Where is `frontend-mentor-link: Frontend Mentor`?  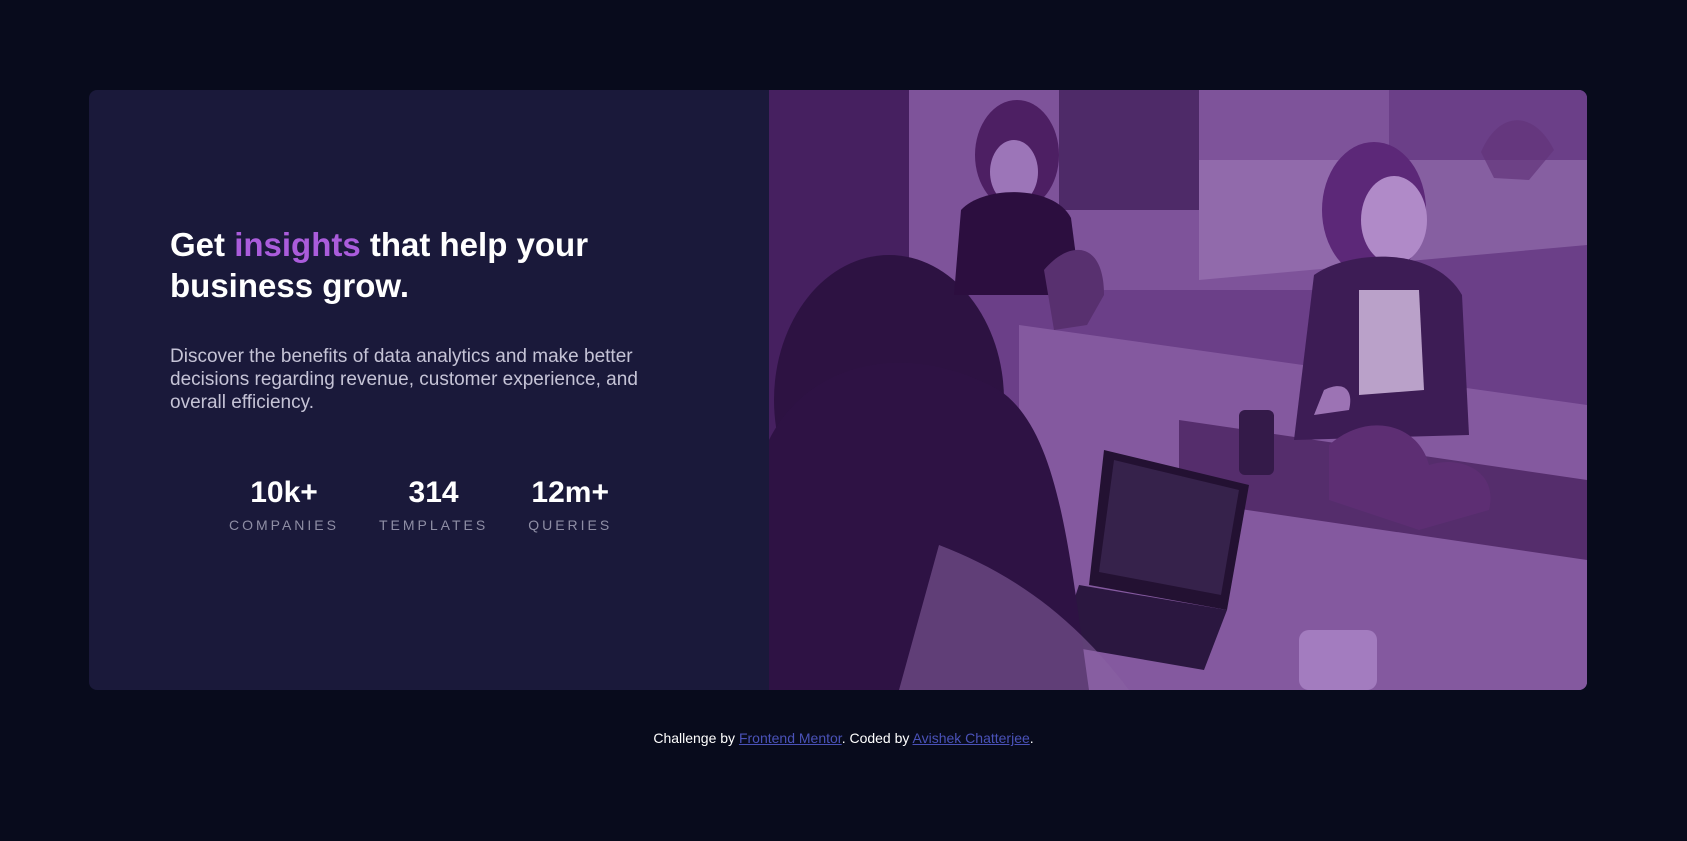 frontend-mentor-link: Frontend Mentor is located at coordinates (790, 738).